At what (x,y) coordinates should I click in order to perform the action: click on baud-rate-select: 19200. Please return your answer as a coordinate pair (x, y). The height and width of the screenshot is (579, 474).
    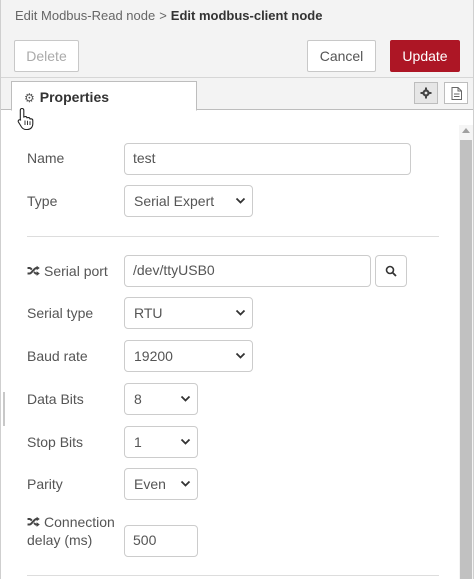
    Looking at the image, I should click on (188, 356).